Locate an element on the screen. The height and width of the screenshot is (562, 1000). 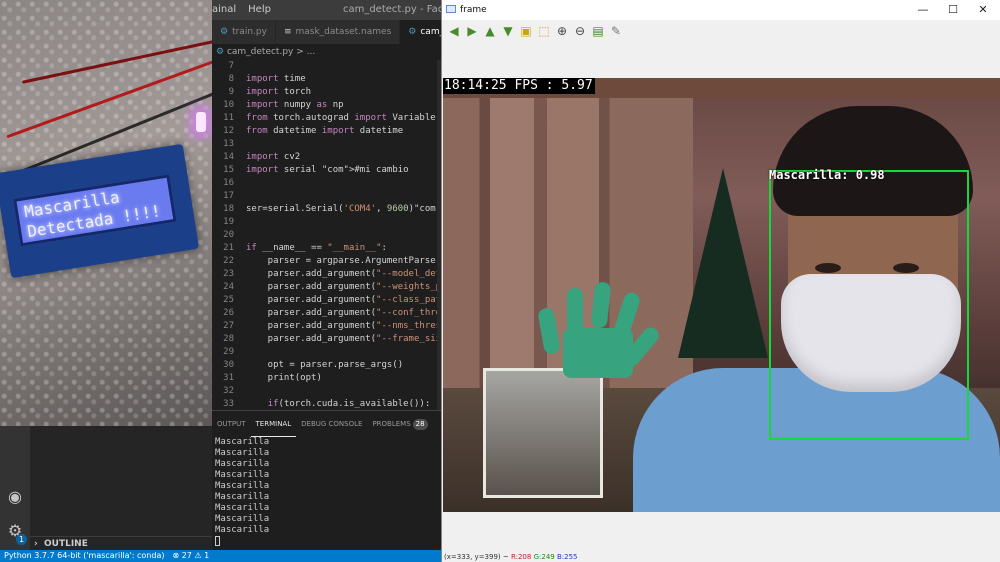
line-number: 12 is located at coordinates (228, 131).